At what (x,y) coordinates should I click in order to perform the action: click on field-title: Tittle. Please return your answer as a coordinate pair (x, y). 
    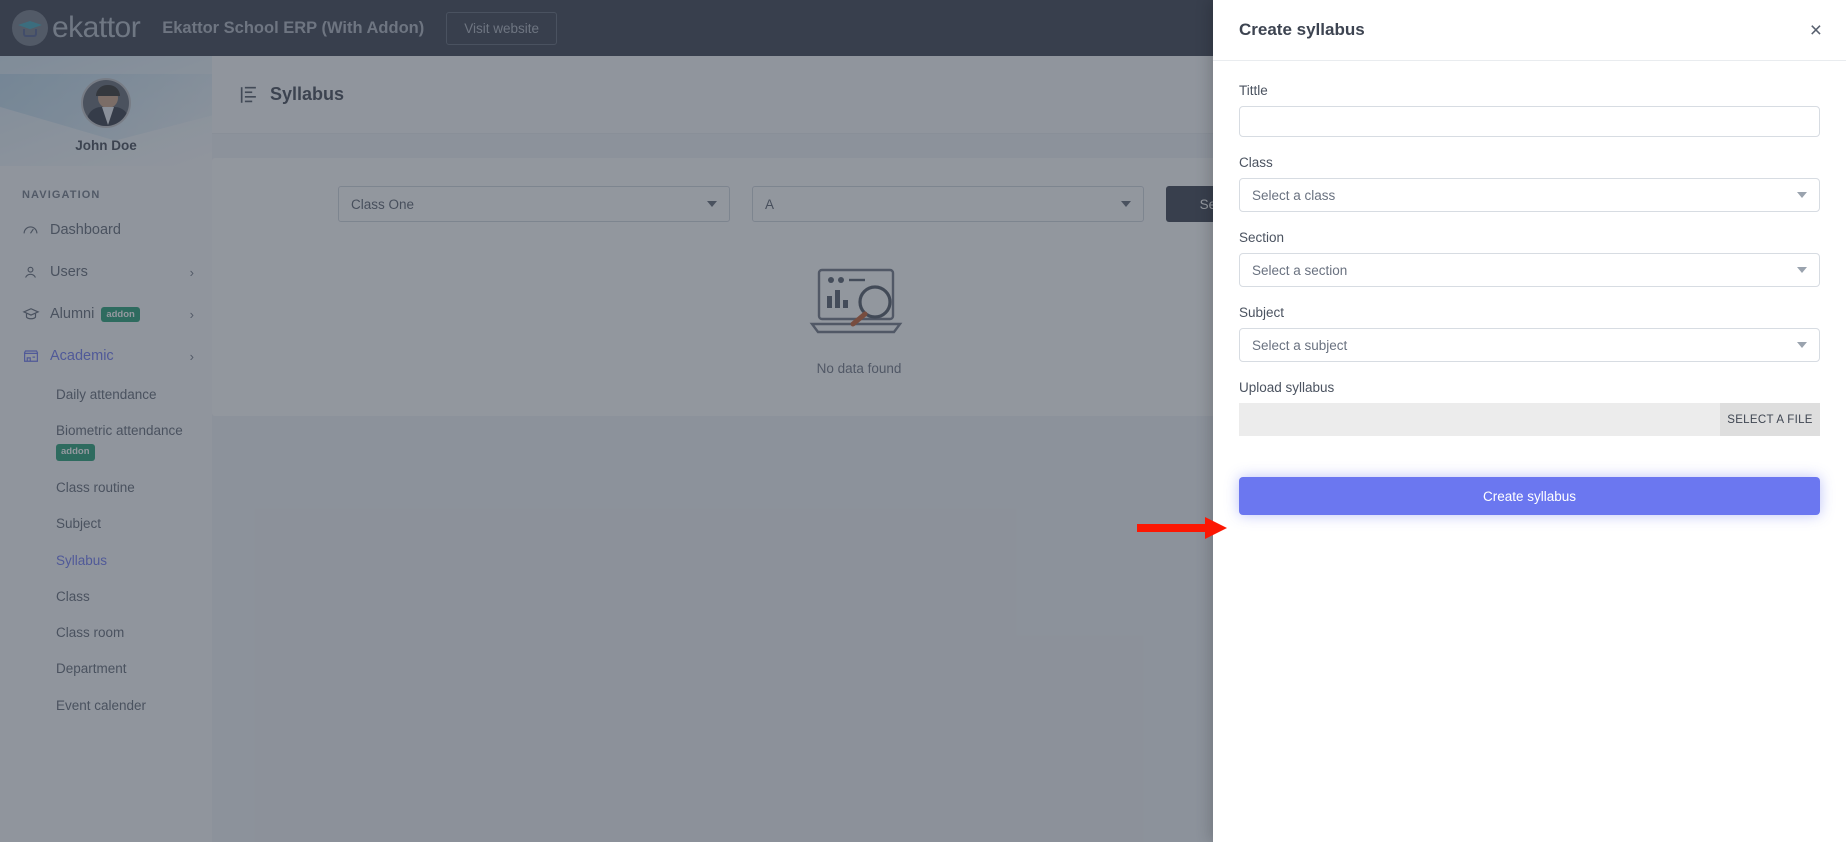
    Looking at the image, I should click on (1529, 110).